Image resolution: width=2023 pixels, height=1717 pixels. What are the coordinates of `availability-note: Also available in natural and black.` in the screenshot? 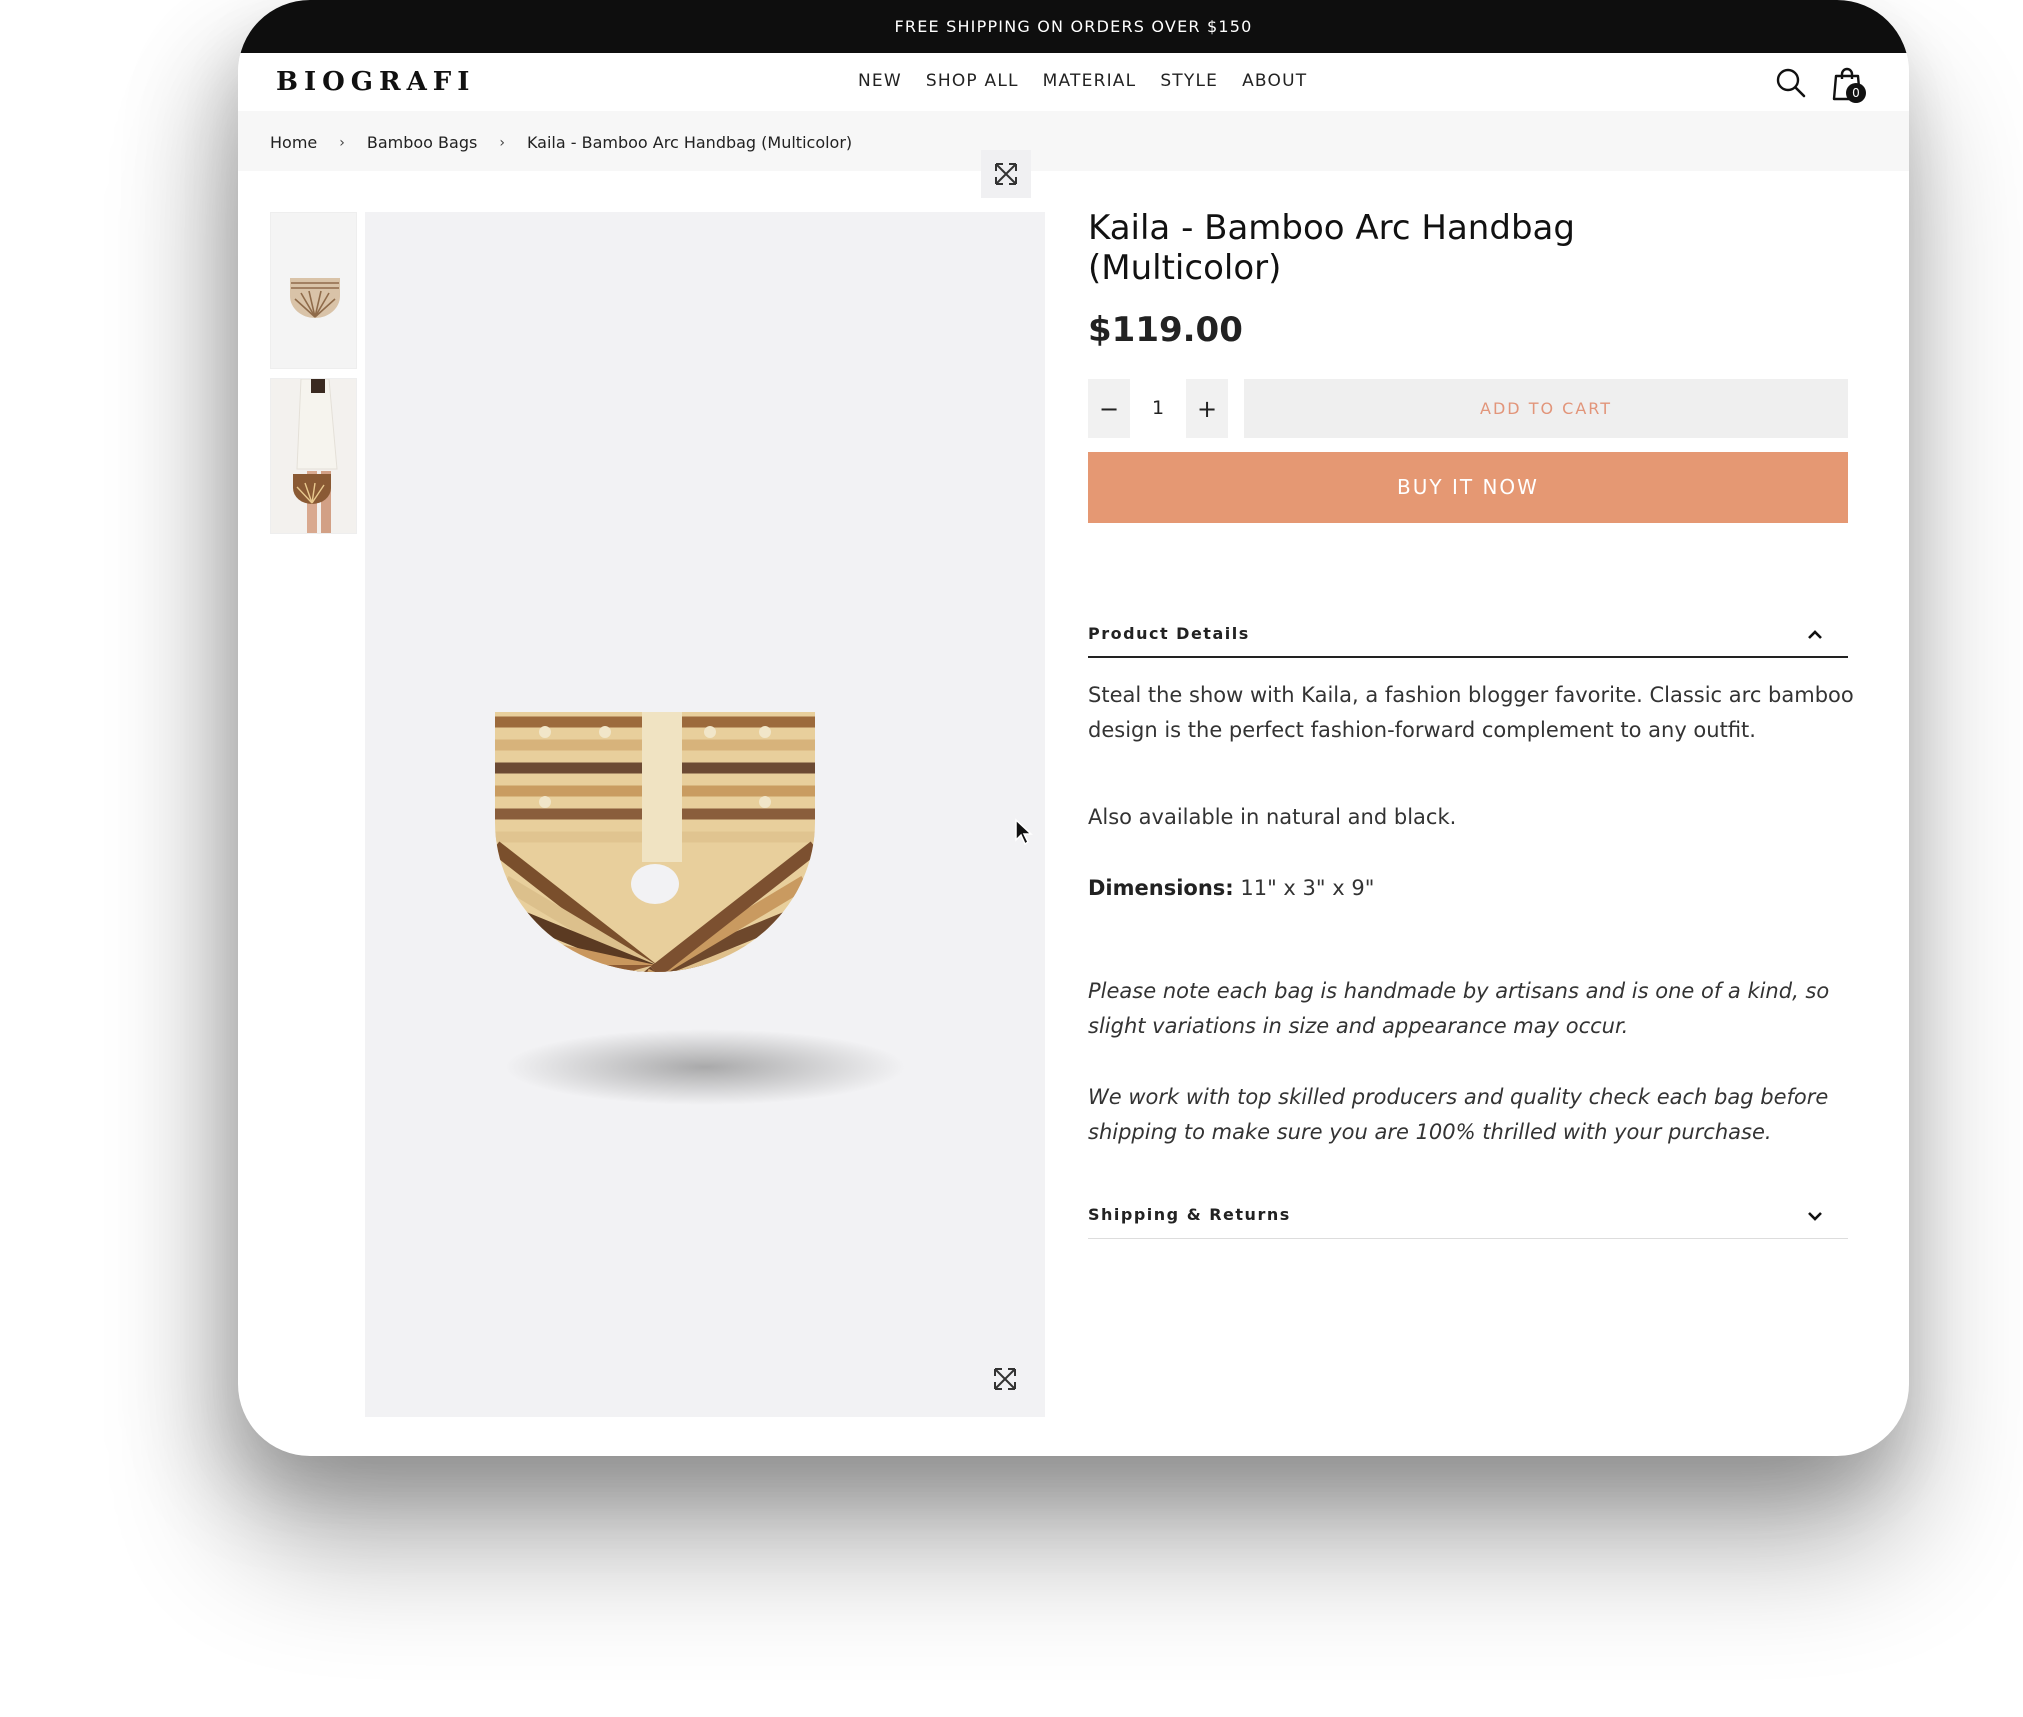 It's located at (1272, 817).